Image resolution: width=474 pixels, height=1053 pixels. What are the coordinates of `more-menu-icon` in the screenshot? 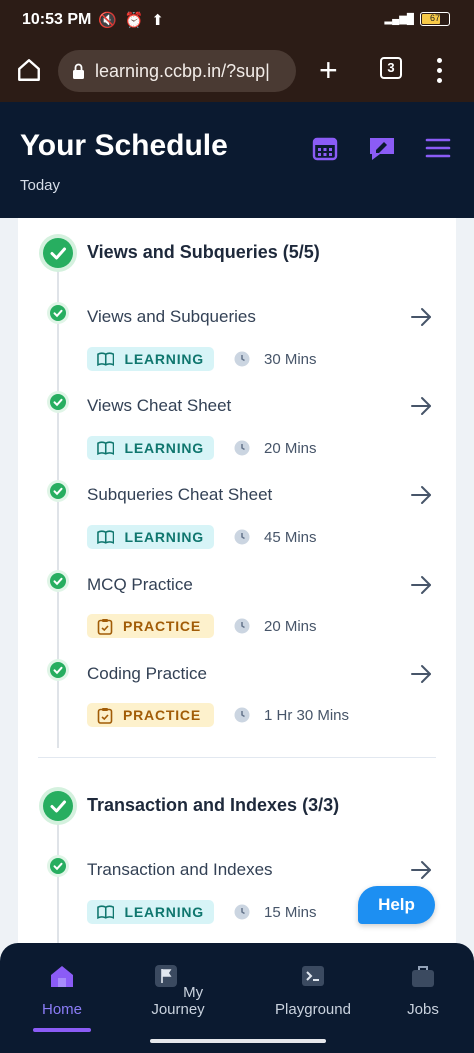 It's located at (439, 70).